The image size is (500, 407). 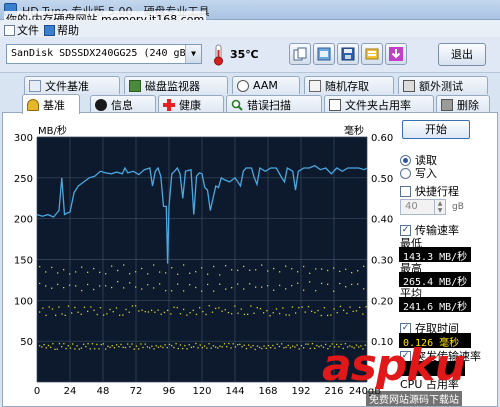 I want to click on start-button: 开始, so click(x=436, y=129).